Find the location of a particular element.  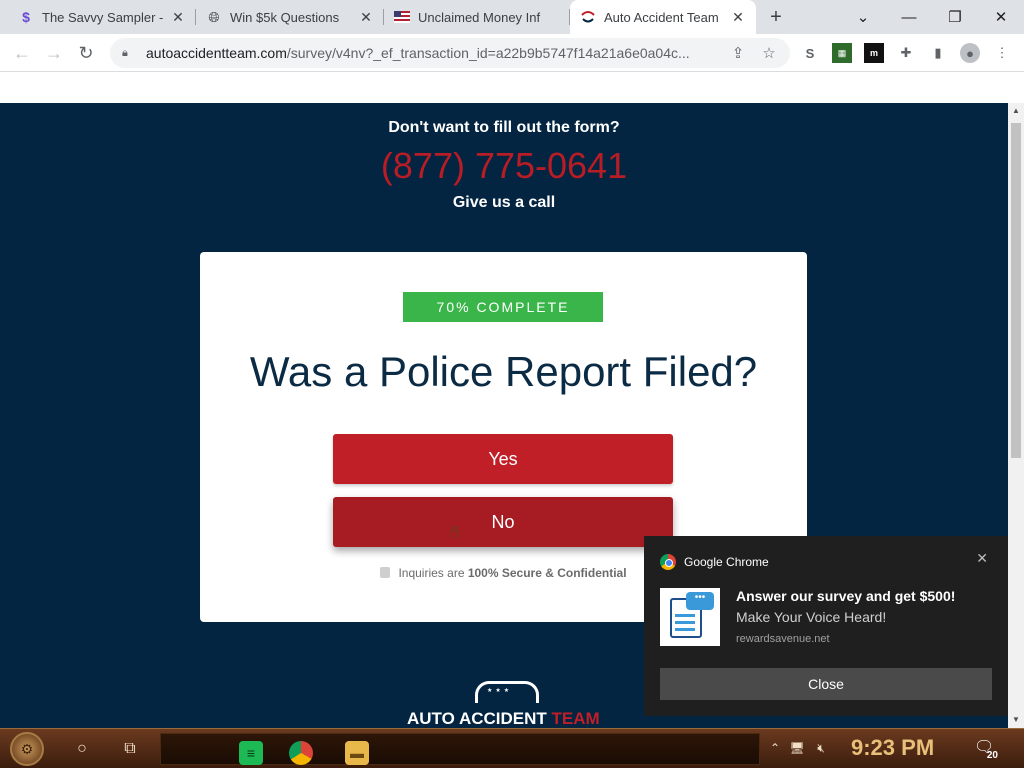

task-view-icon: ⧉ is located at coordinates (130, 749).